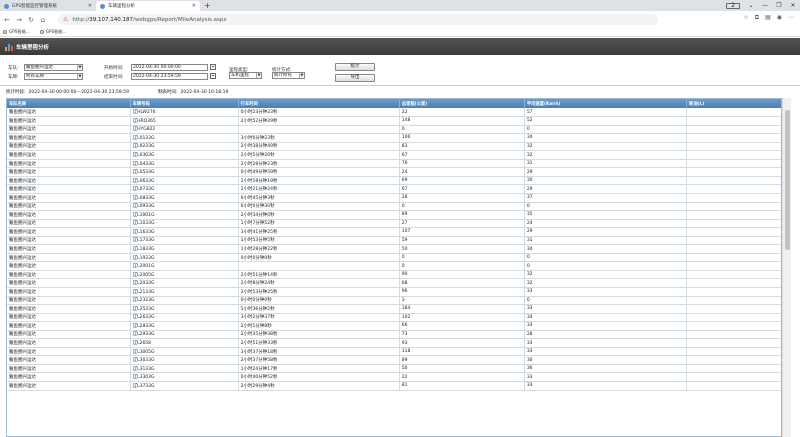 The image size is (800, 437). Describe the element at coordinates (394, 215) in the screenshot. I see `table-row: 鲅鱼圈兴运达 辽L1001G 2小时34分钟0秒 89 35` at that location.